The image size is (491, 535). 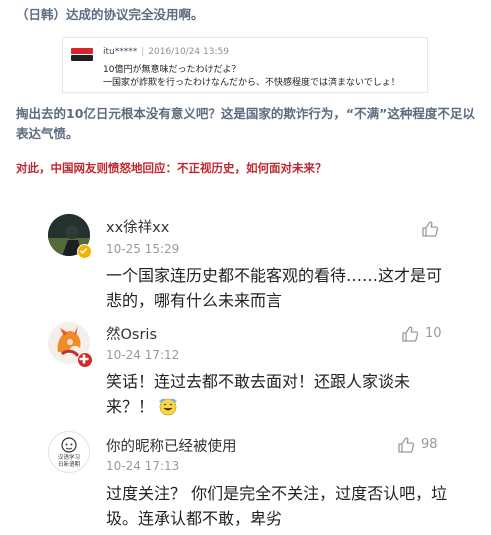 I want to click on comment-text: 笑话！连过去都不敢去面对！还跟人家谈未来？！, so click(x=278, y=394).